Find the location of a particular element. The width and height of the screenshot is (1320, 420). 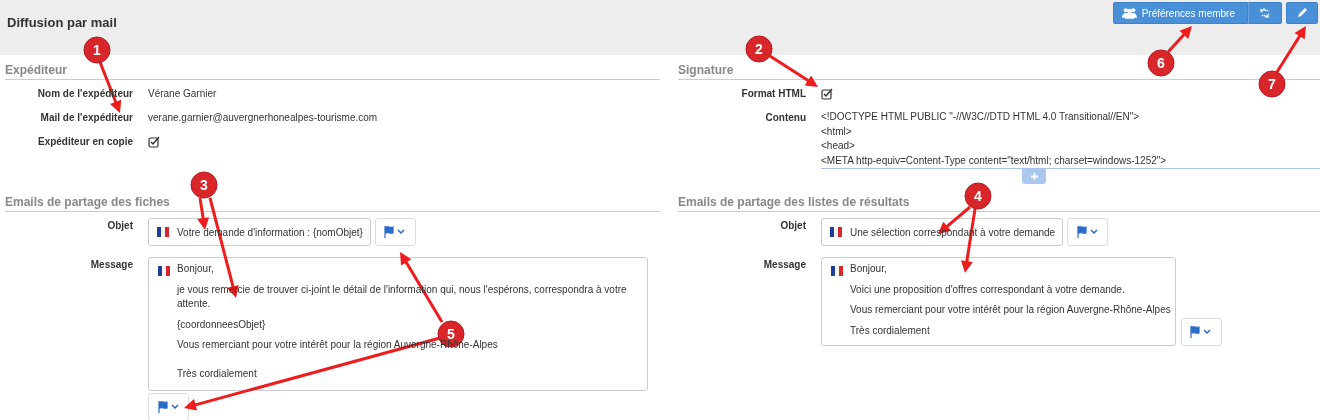

edit-button is located at coordinates (1302, 13).